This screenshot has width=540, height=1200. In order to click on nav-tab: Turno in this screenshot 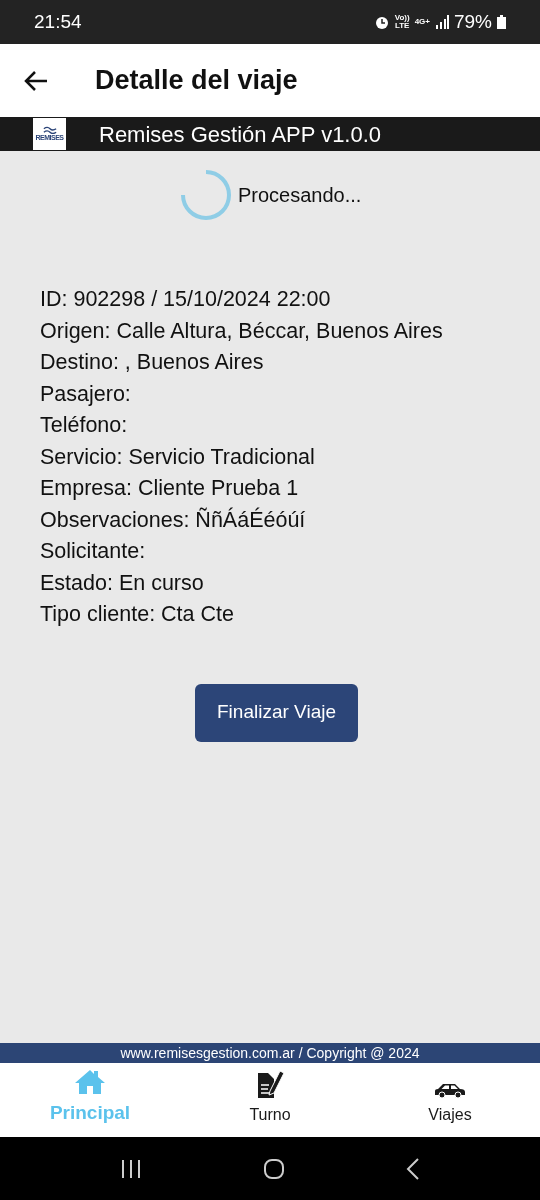, I will do `click(270, 1100)`.